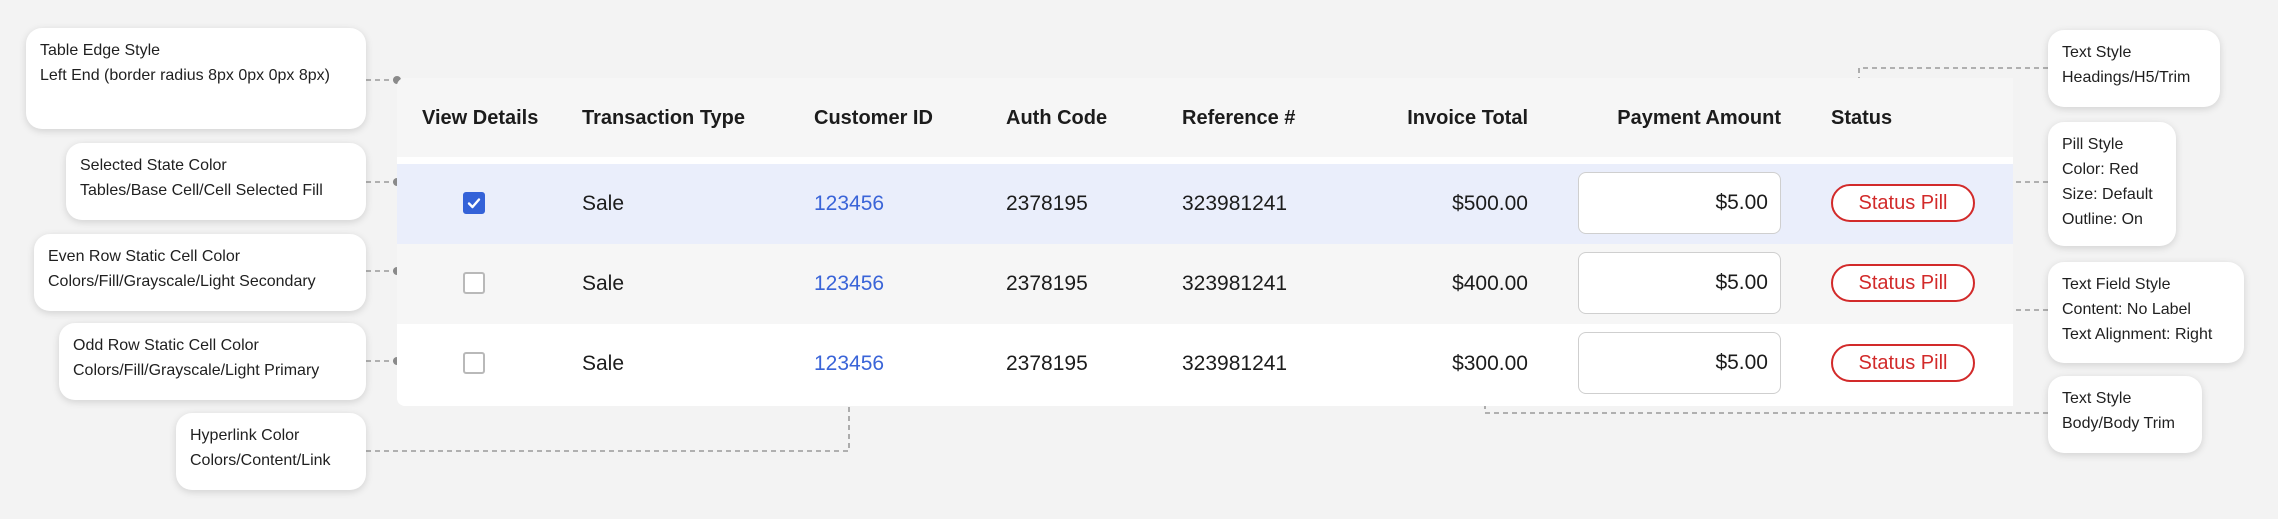 Image resolution: width=2278 pixels, height=519 pixels. Describe the element at coordinates (2116, 284) in the screenshot. I see `callout-title: Text Field Style` at that location.